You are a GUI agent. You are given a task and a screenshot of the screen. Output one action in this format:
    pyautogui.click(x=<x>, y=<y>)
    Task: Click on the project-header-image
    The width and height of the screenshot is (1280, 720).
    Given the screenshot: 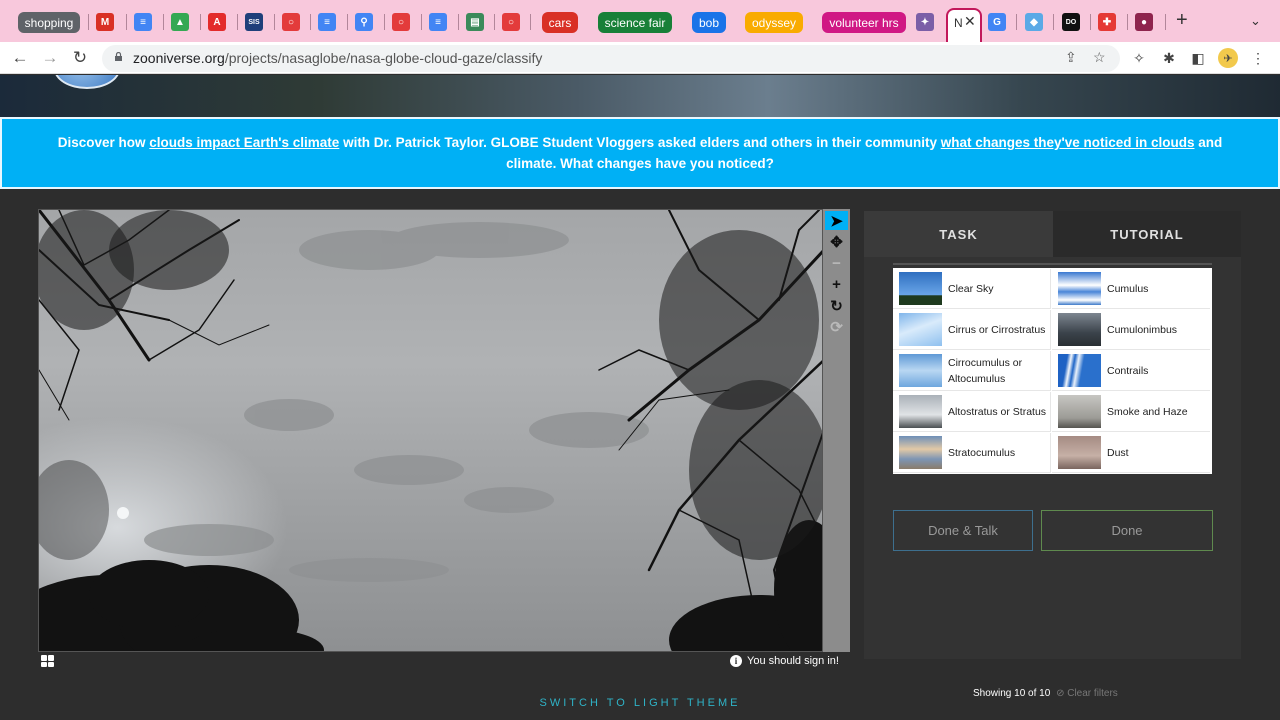 What is the action you would take?
    pyautogui.click(x=640, y=96)
    